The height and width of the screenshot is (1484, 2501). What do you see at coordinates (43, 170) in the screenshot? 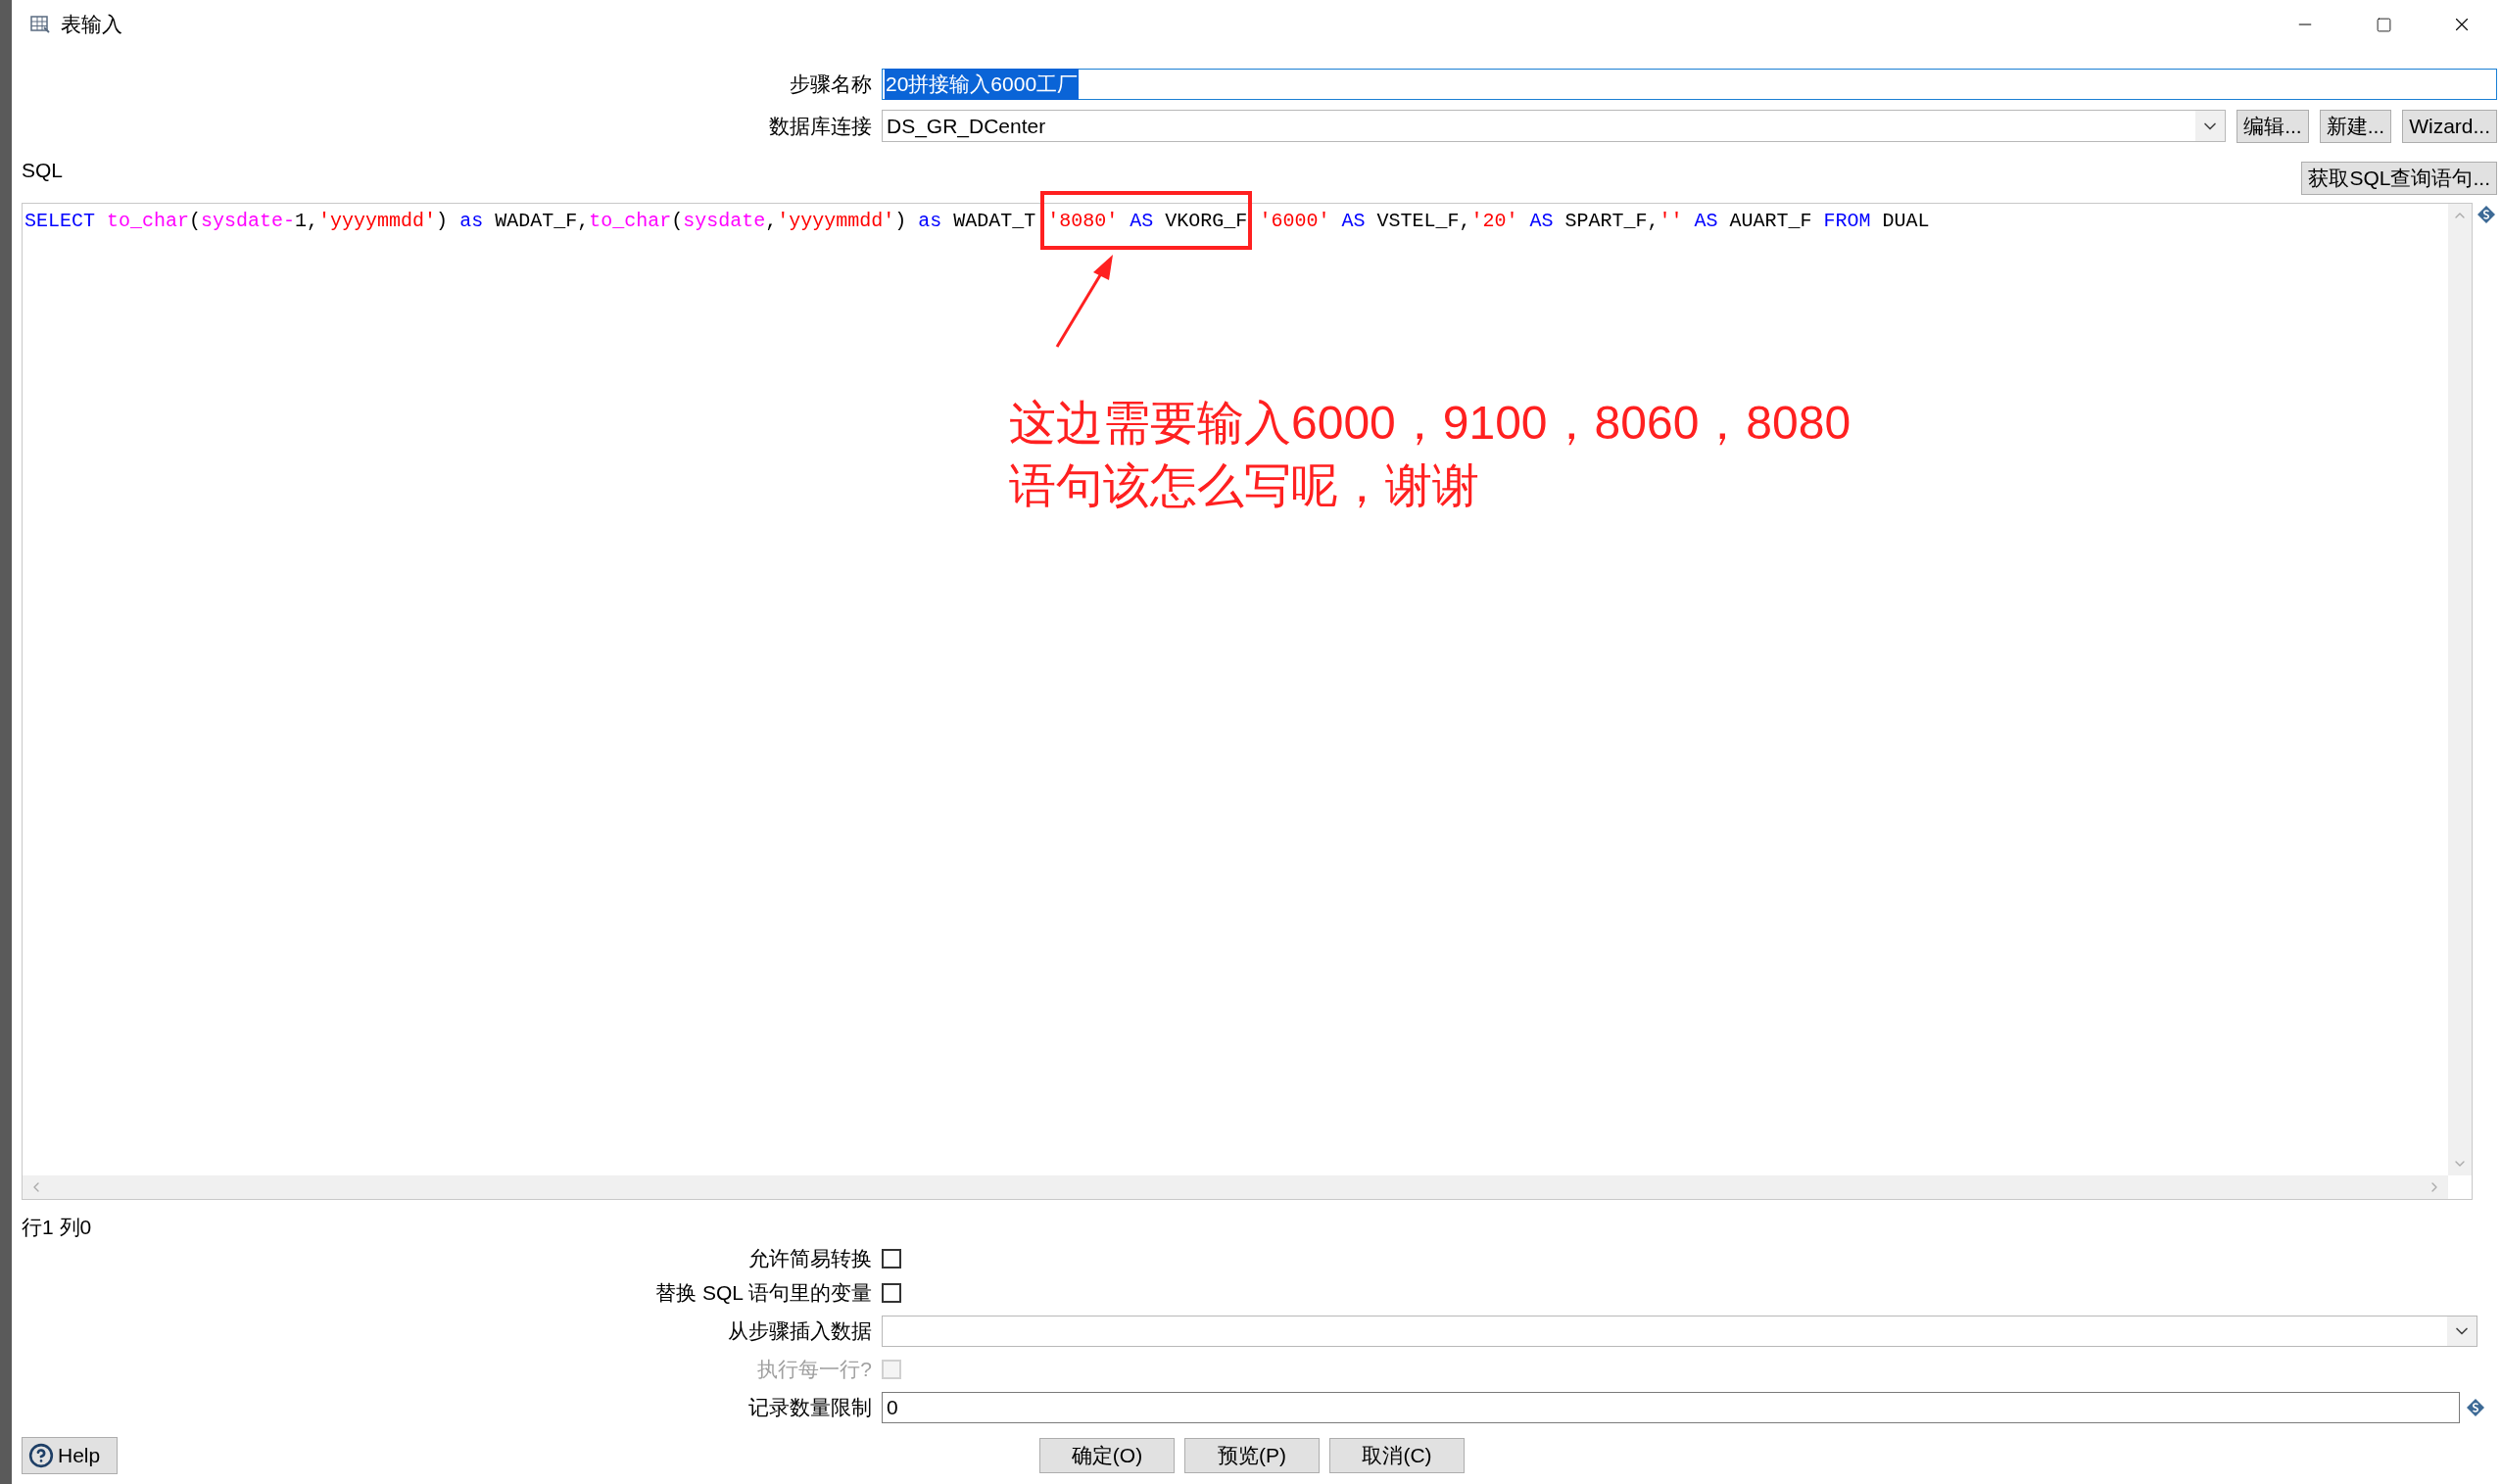
I see `sql-label: SQL` at bounding box center [43, 170].